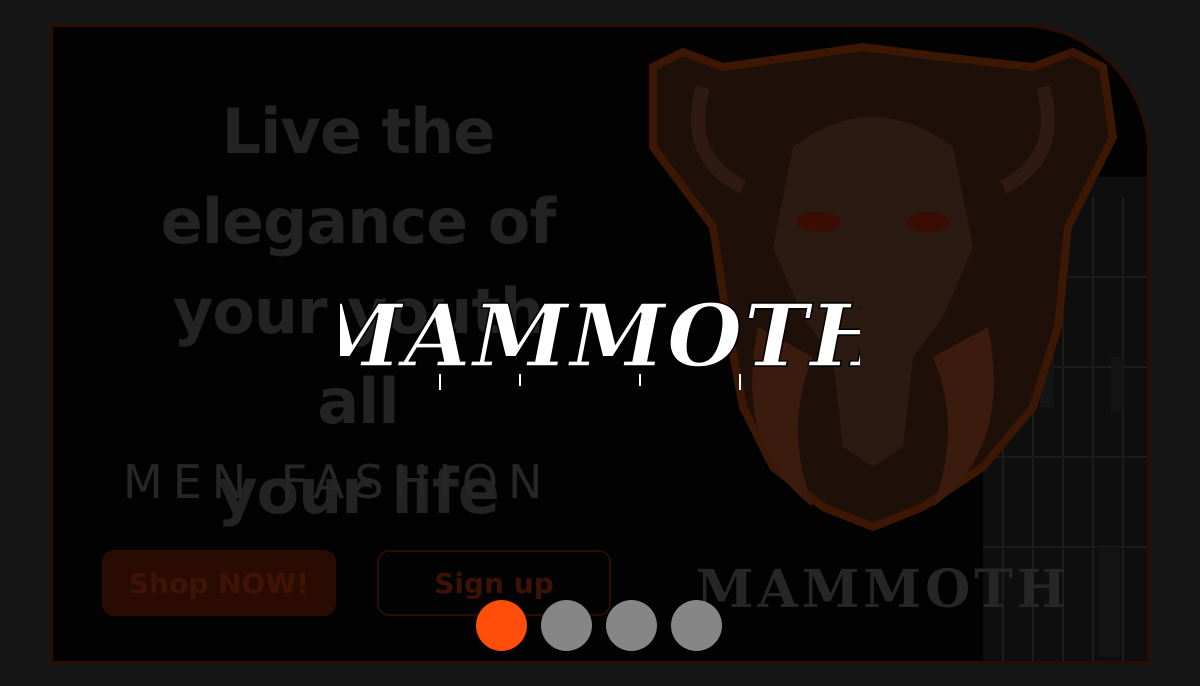 This screenshot has width=1200, height=686. Describe the element at coordinates (358, 221) in the screenshot. I see `headline-line-2: elegance of` at that location.